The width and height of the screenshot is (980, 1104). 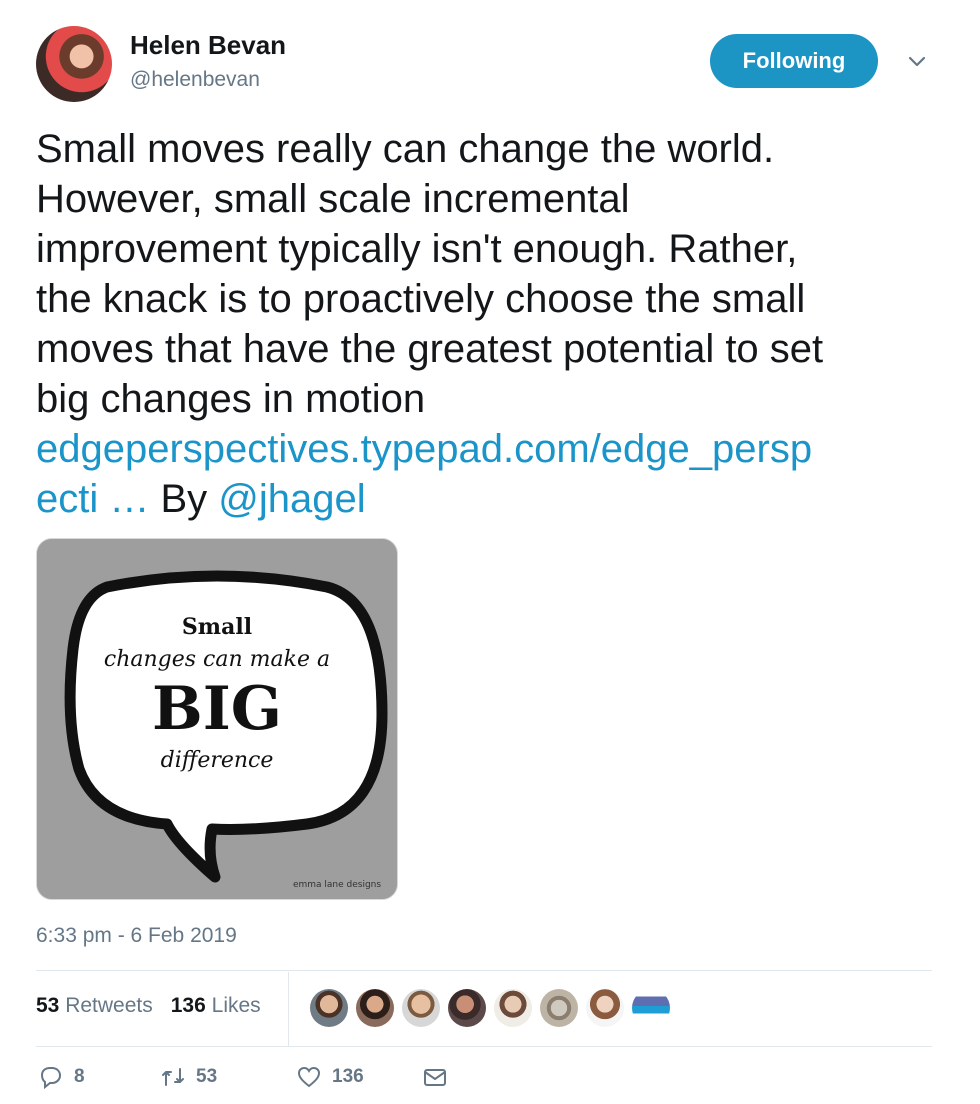 I want to click on image-credit: emma lane designs, so click(x=337, y=885).